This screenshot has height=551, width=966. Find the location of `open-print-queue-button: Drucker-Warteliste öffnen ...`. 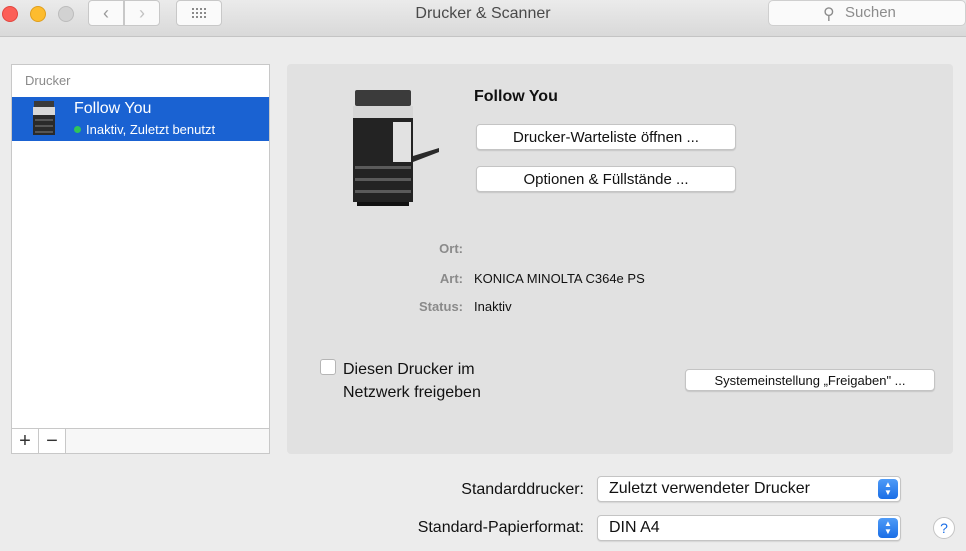

open-print-queue-button: Drucker-Warteliste öffnen ... is located at coordinates (606, 137).